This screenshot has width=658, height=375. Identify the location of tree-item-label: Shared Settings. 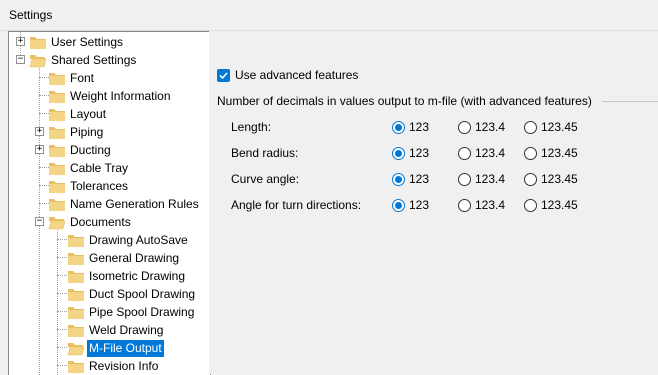
(94, 60).